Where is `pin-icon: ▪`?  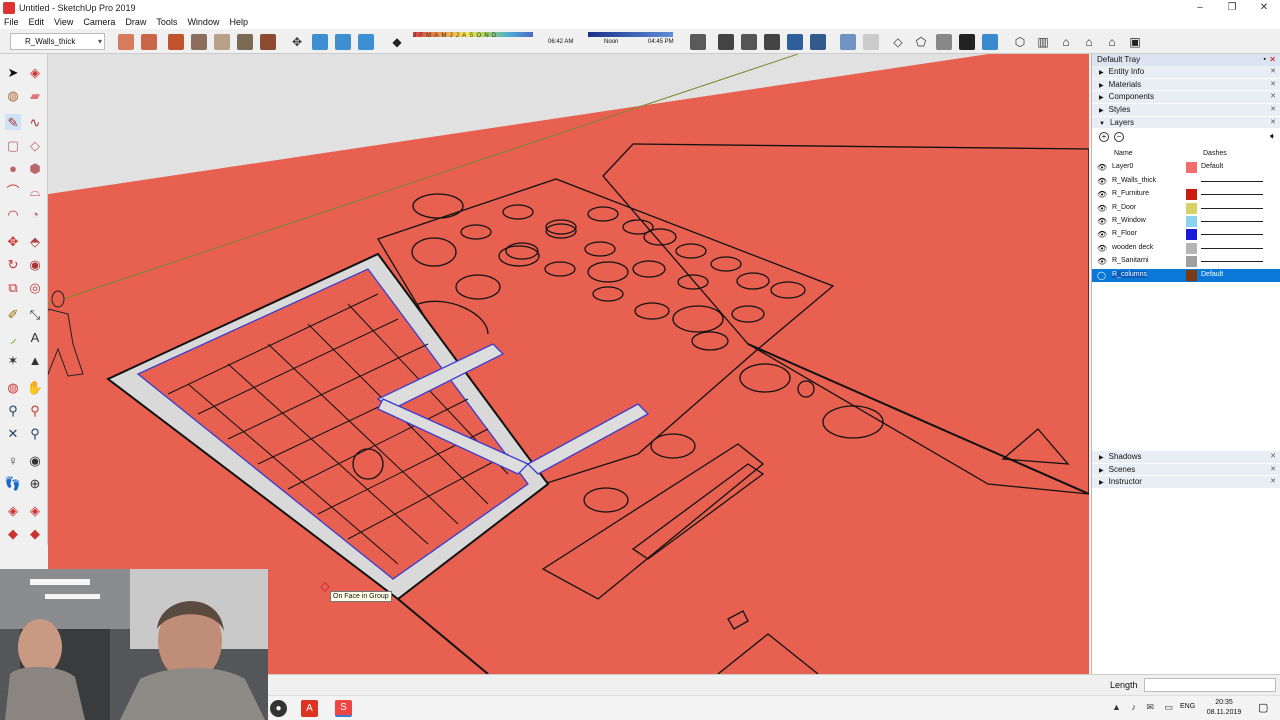 pin-icon: ▪ is located at coordinates (1265, 60).